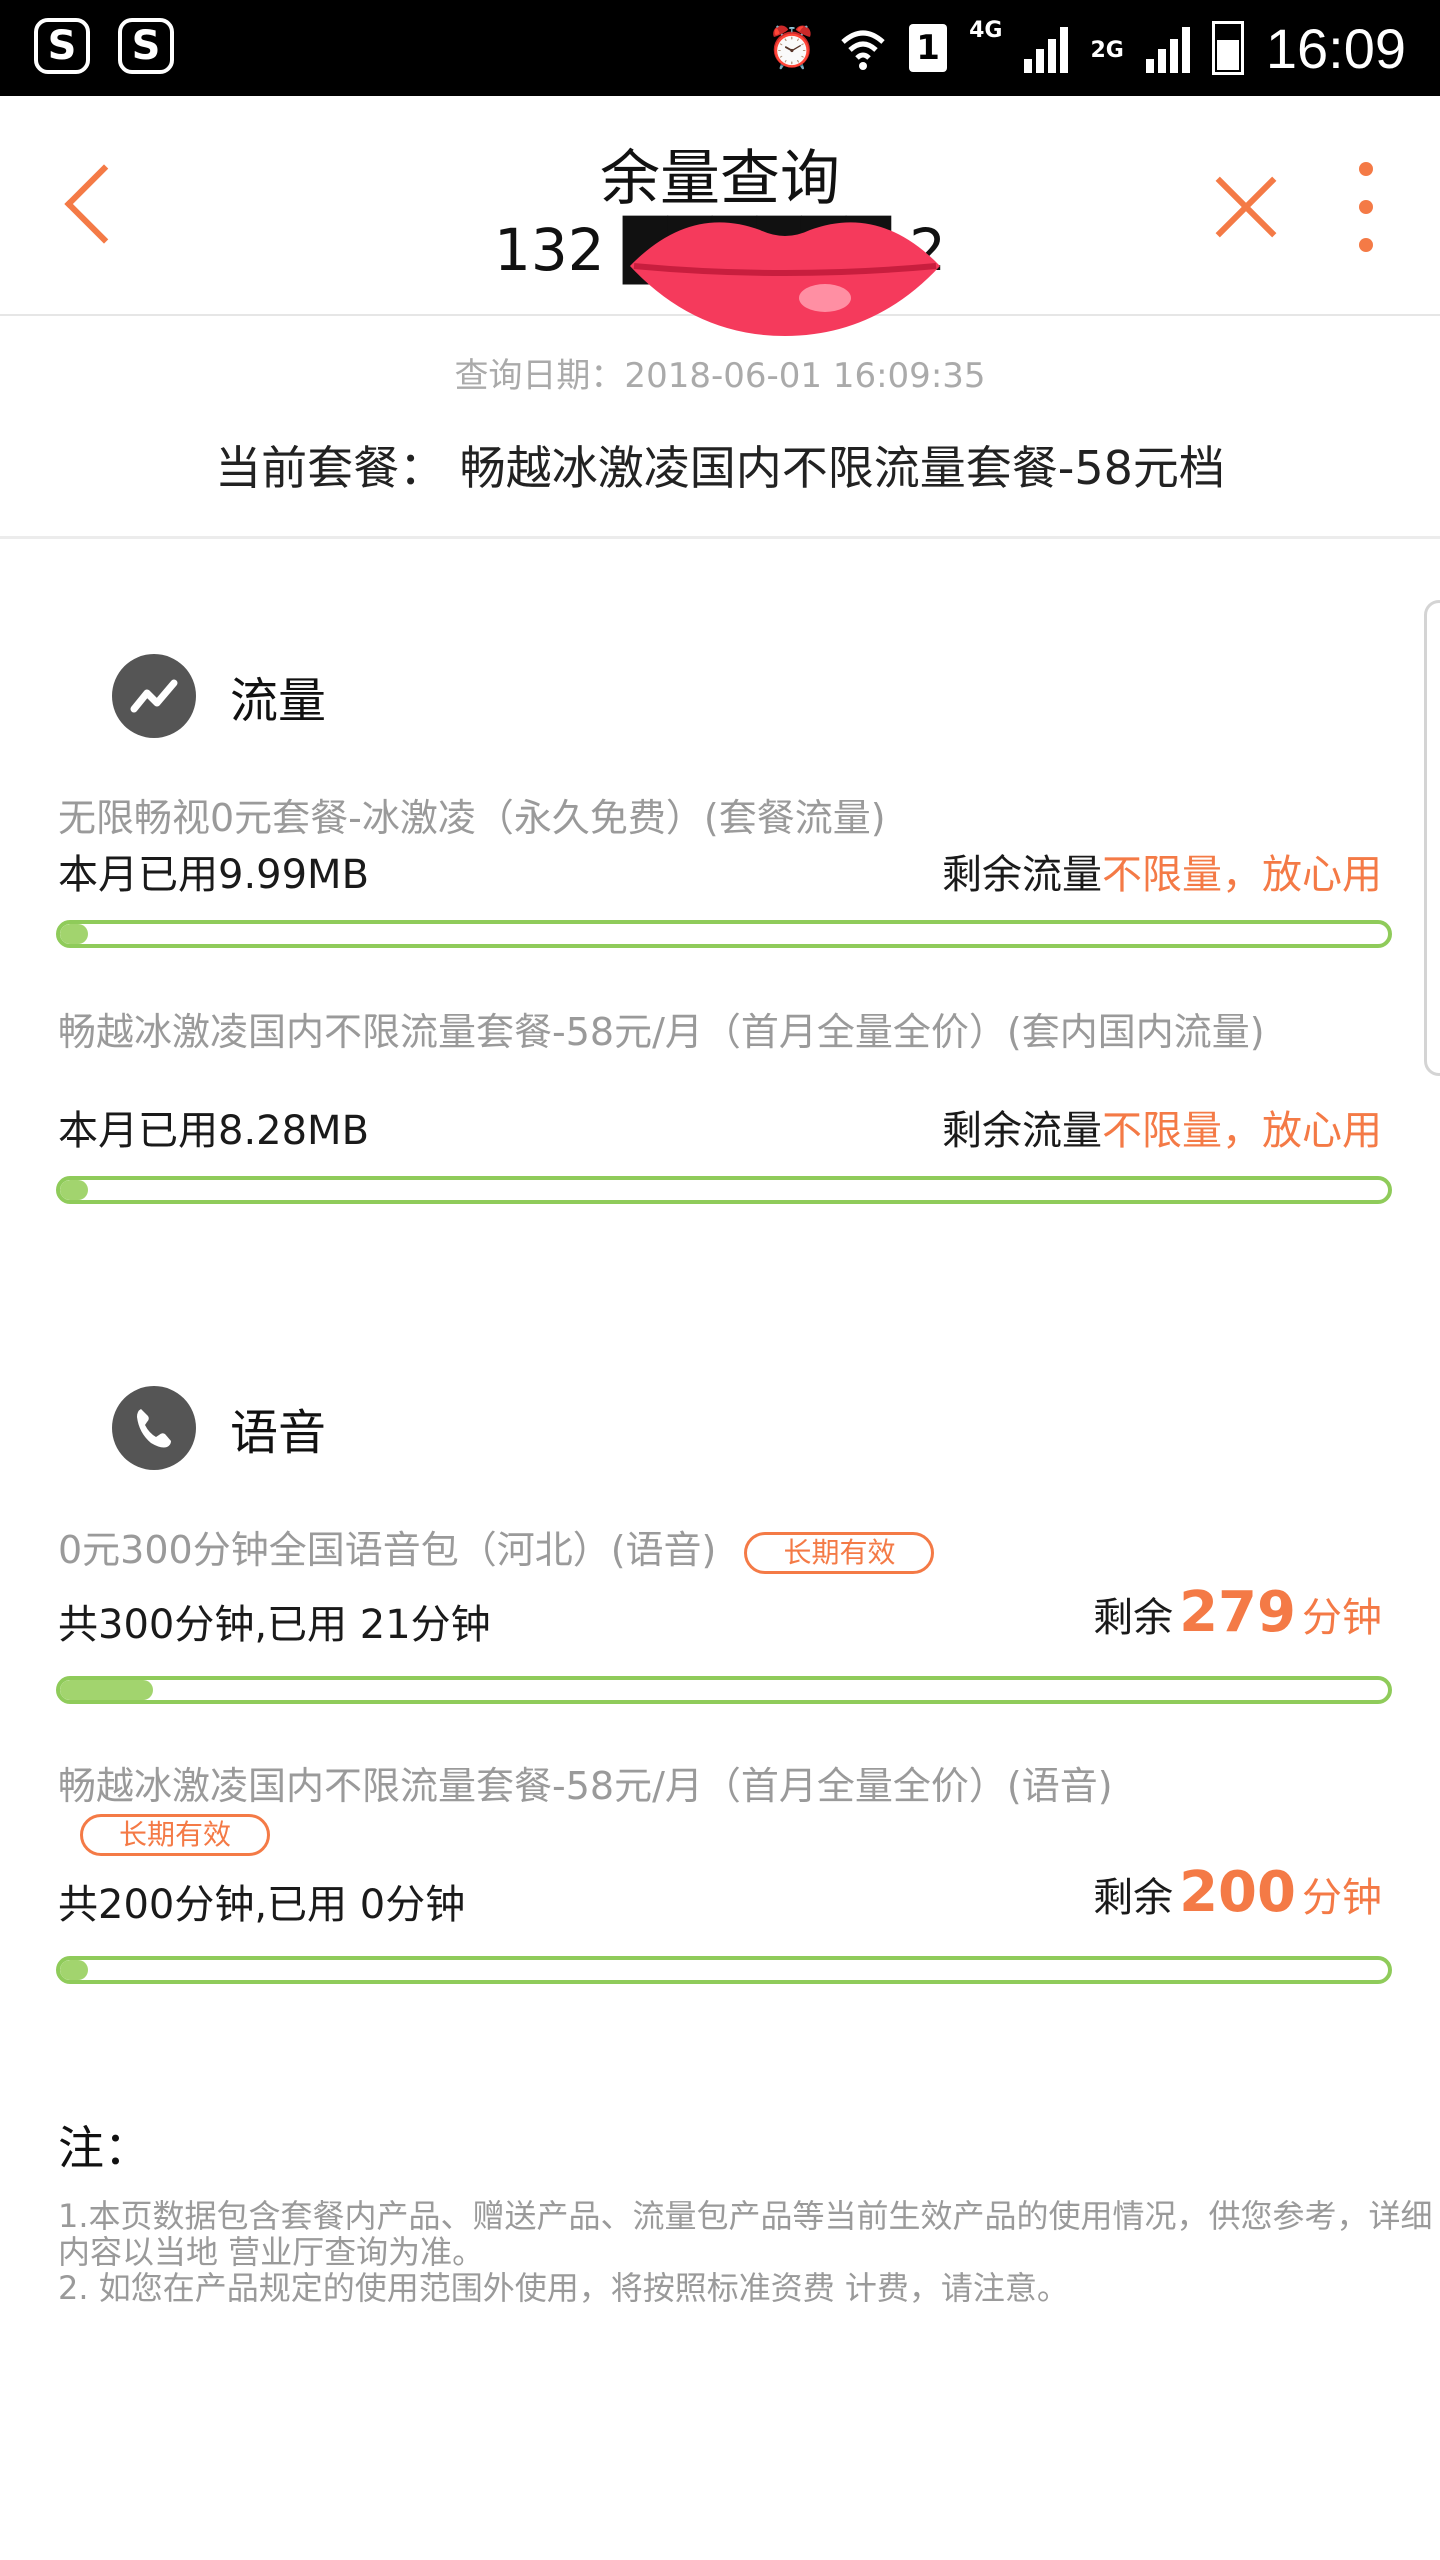  I want to click on current-plan: 当前套餐： 畅越冰激凌国内不限流量套餐-58元档, so click(720, 468).